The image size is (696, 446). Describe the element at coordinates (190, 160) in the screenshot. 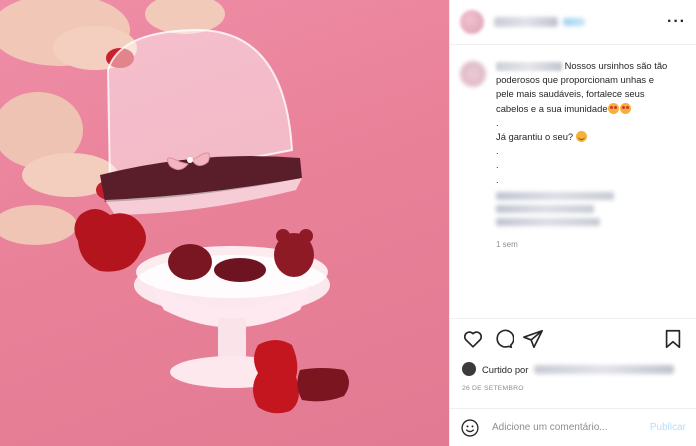

I see `pearl` at that location.